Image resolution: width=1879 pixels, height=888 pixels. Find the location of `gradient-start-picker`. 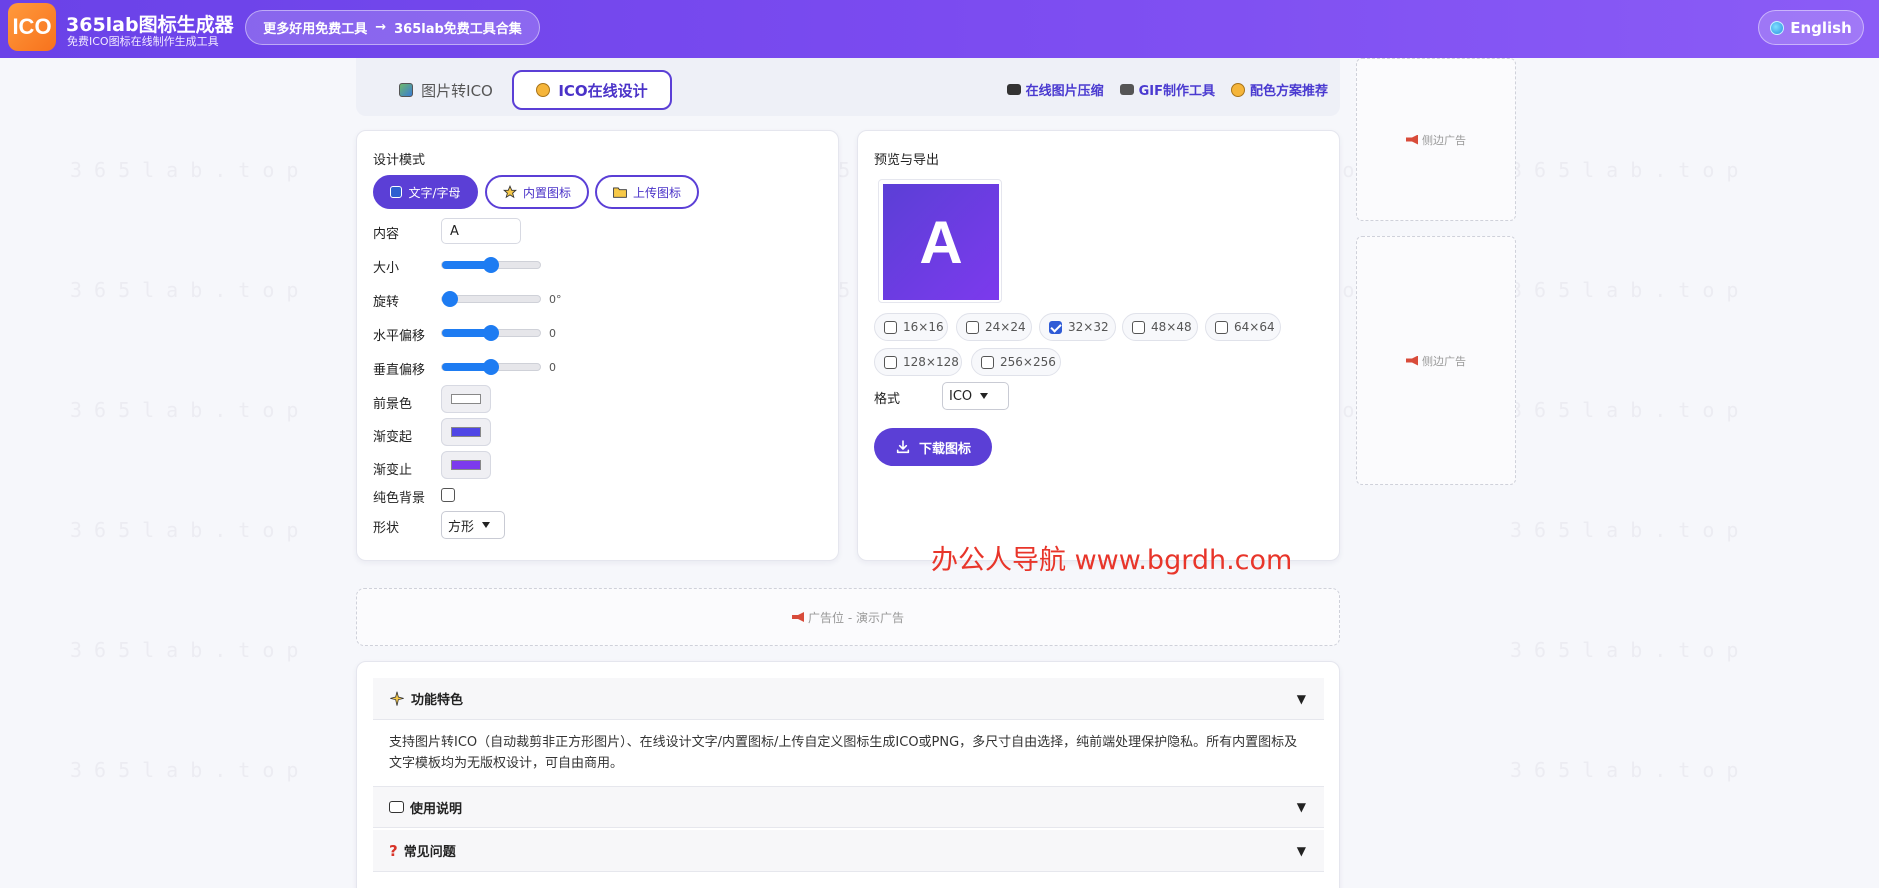

gradient-start-picker is located at coordinates (466, 432).